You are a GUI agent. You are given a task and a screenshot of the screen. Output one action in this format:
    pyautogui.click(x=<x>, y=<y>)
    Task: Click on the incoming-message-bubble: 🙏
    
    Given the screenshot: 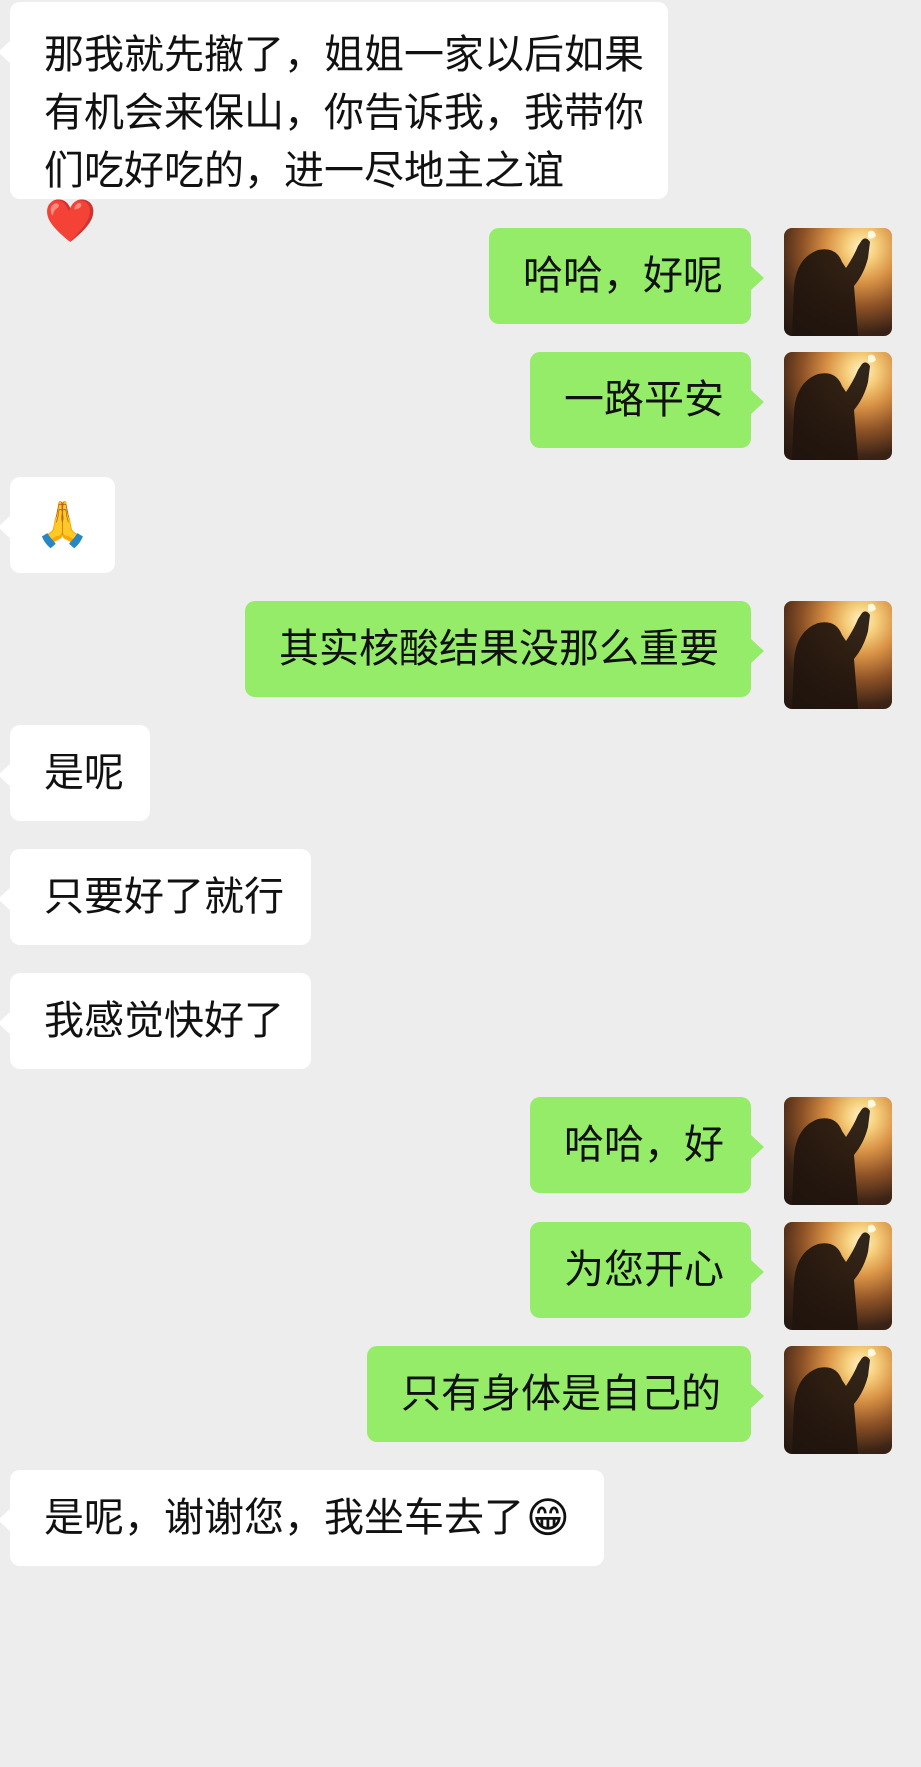 What is the action you would take?
    pyautogui.click(x=57, y=525)
    